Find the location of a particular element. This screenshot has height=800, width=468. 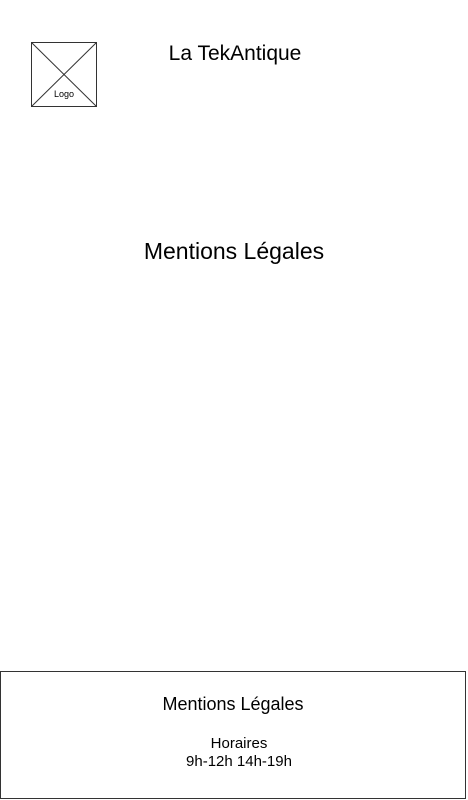

footer-hours-value: 9h-12h 14h-19h is located at coordinates (239, 761).